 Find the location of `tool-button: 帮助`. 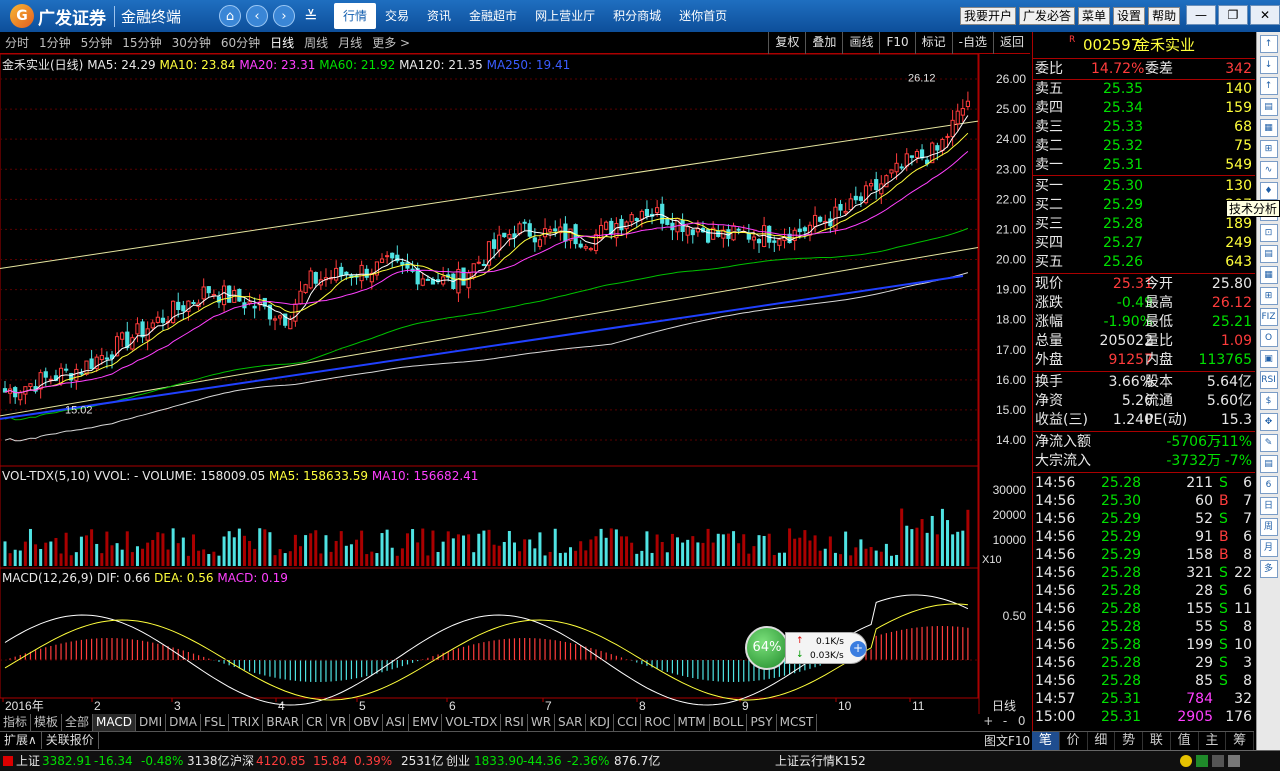

tool-button: 帮助 is located at coordinates (1164, 16).